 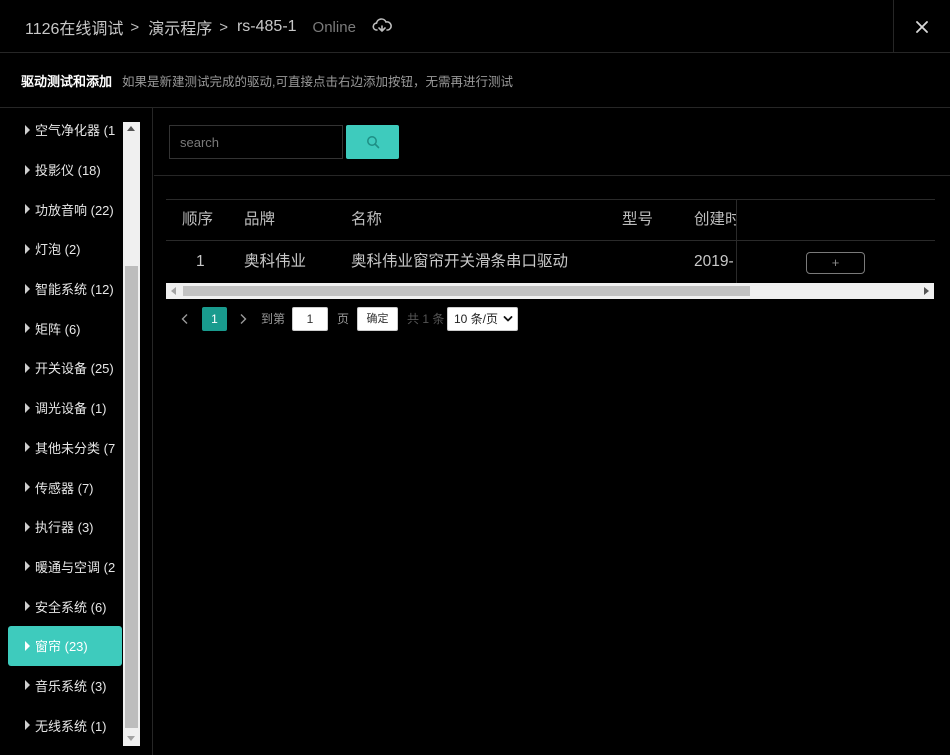 What do you see at coordinates (58, 329) in the screenshot?
I see `sidebar-item-label: 矩阵 (6)` at bounding box center [58, 329].